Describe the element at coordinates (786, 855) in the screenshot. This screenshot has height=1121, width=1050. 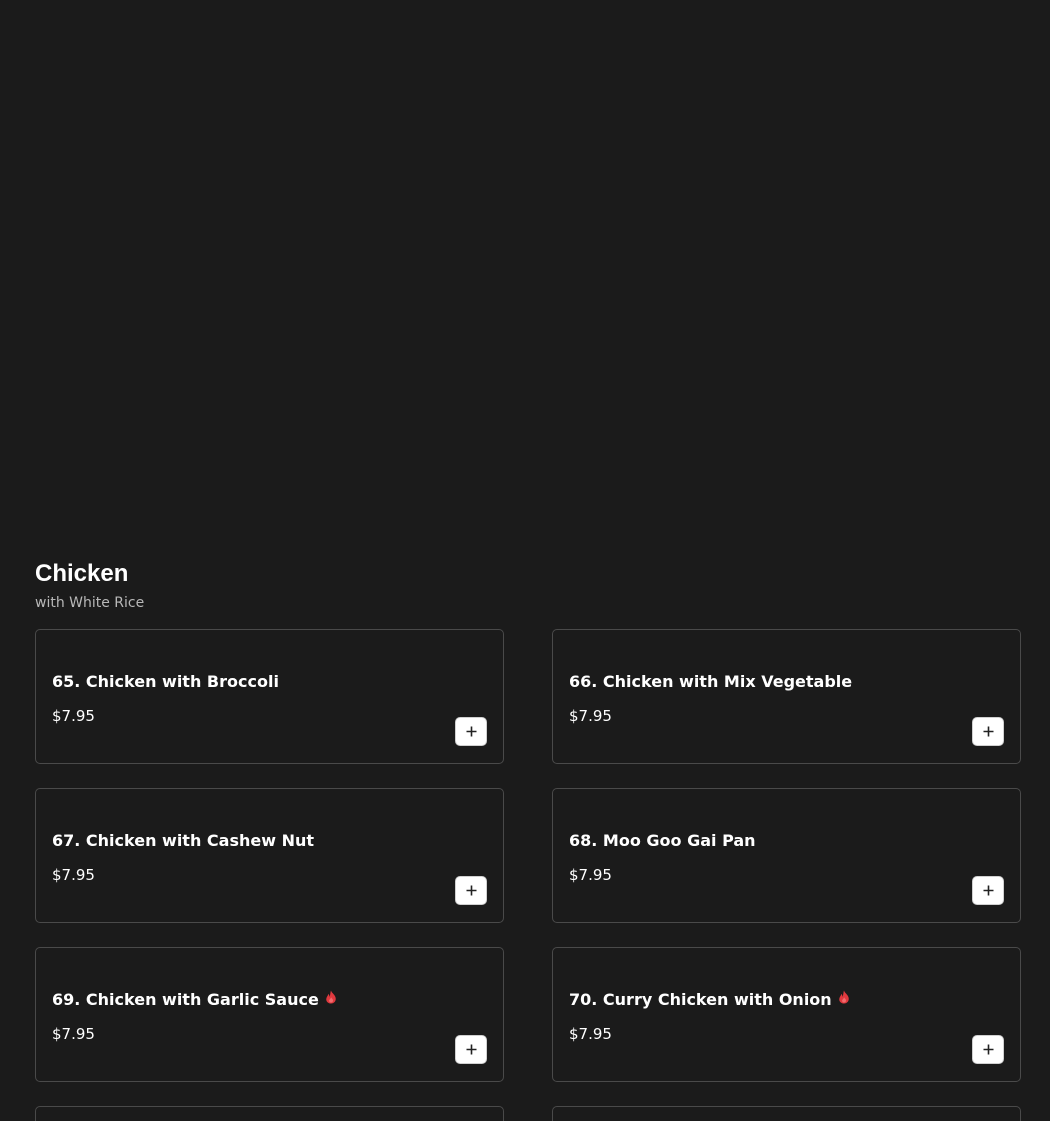
I see `menu-item-card: 68. Moo Goo Gai Pan $7.95` at that location.